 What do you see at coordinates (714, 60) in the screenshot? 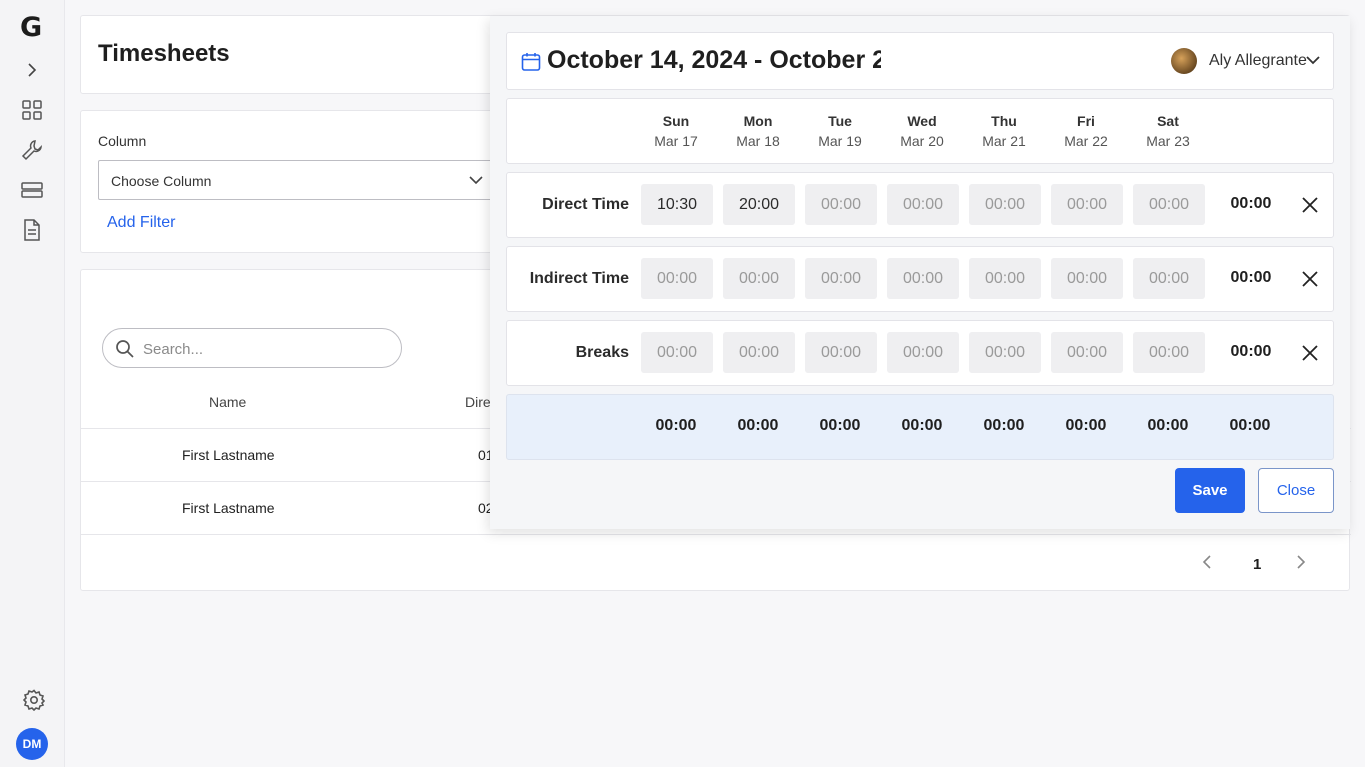
I see `date-range: October 14, 2024 - October 20, 2024` at bounding box center [714, 60].